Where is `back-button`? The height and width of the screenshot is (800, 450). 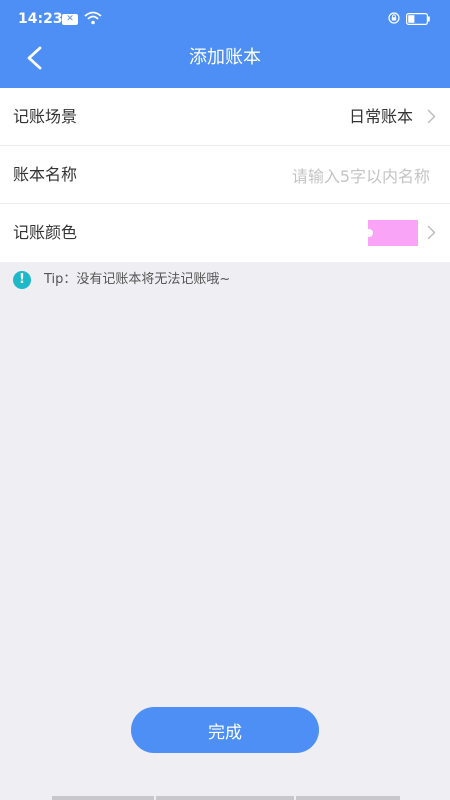 back-button is located at coordinates (38, 62).